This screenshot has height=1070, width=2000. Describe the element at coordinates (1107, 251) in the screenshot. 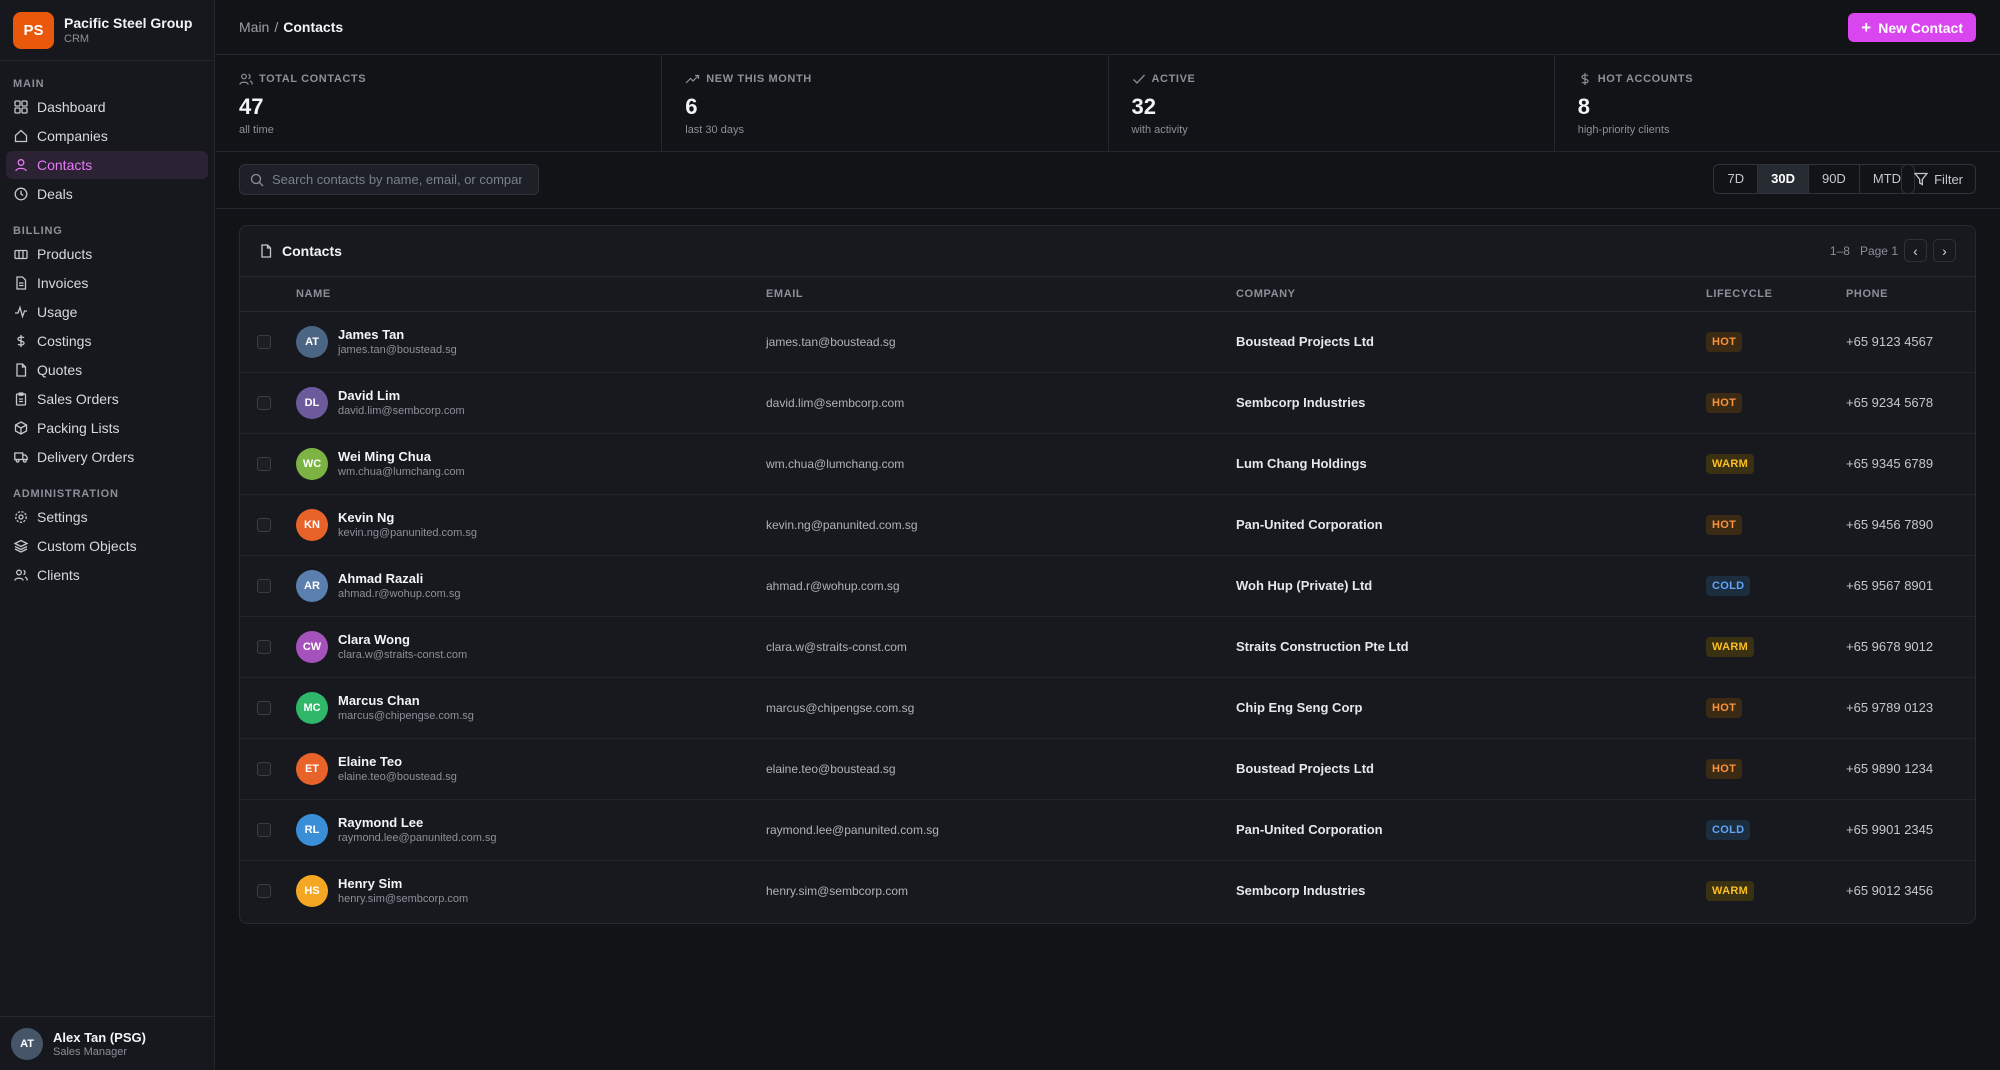

I see `table-header: Contacts 1–8 Page 1 ‹ ›` at that location.